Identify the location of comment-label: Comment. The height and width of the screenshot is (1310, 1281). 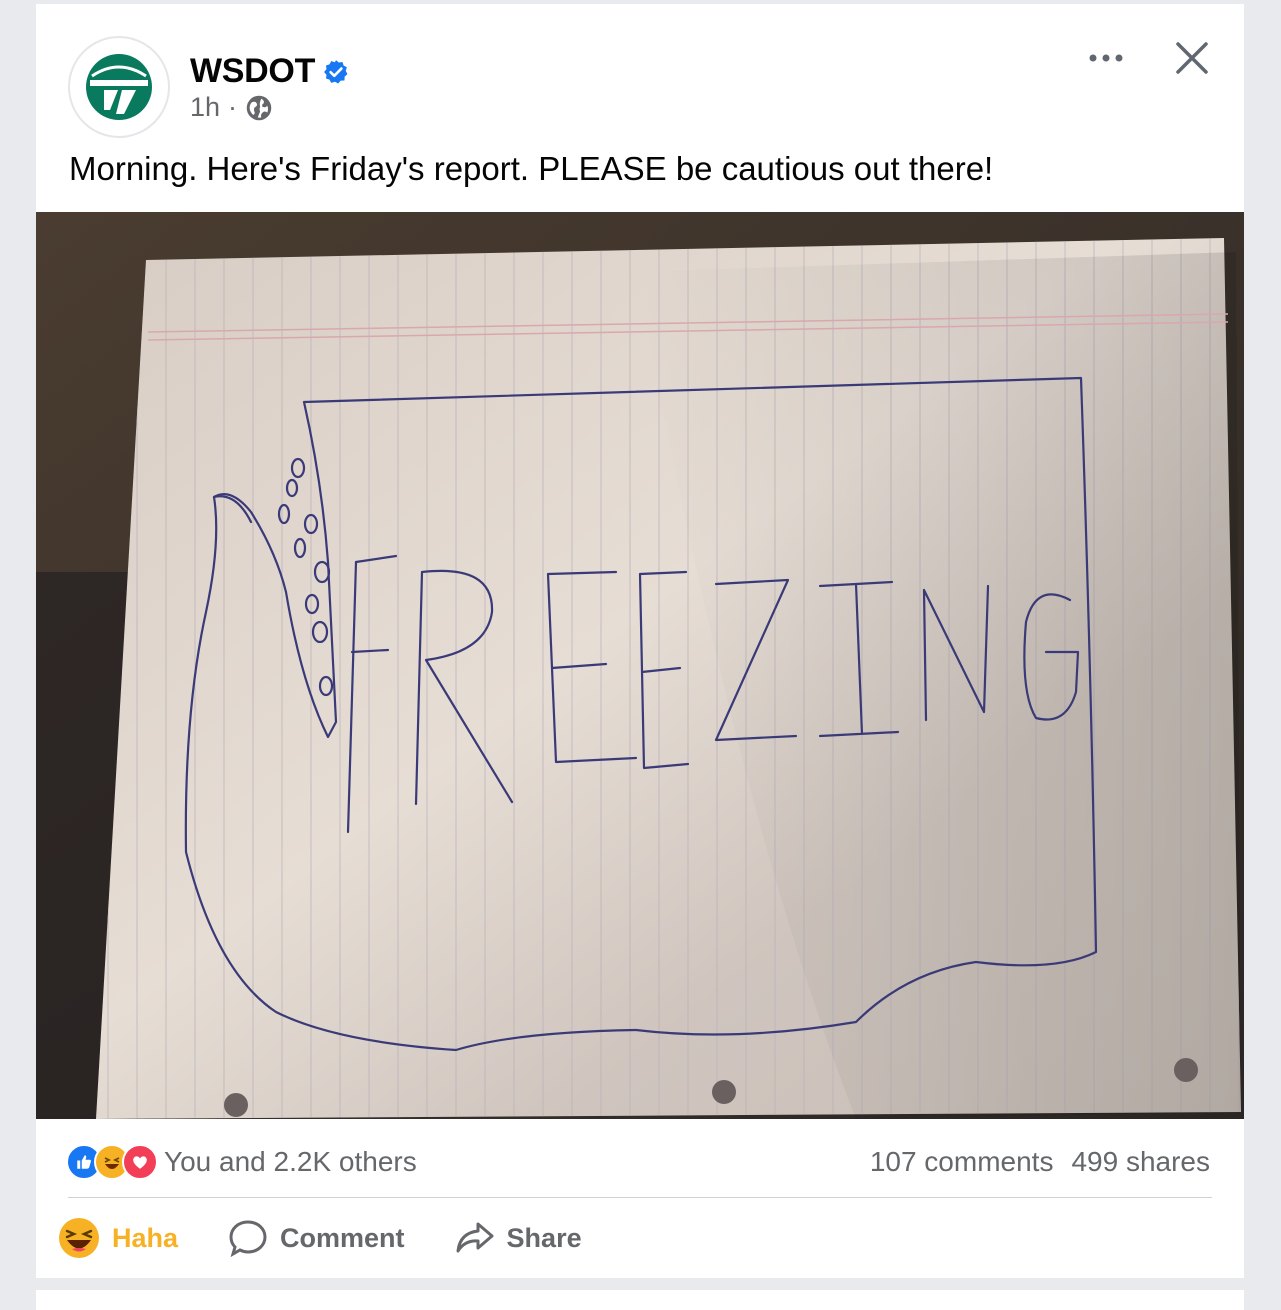
(342, 1237).